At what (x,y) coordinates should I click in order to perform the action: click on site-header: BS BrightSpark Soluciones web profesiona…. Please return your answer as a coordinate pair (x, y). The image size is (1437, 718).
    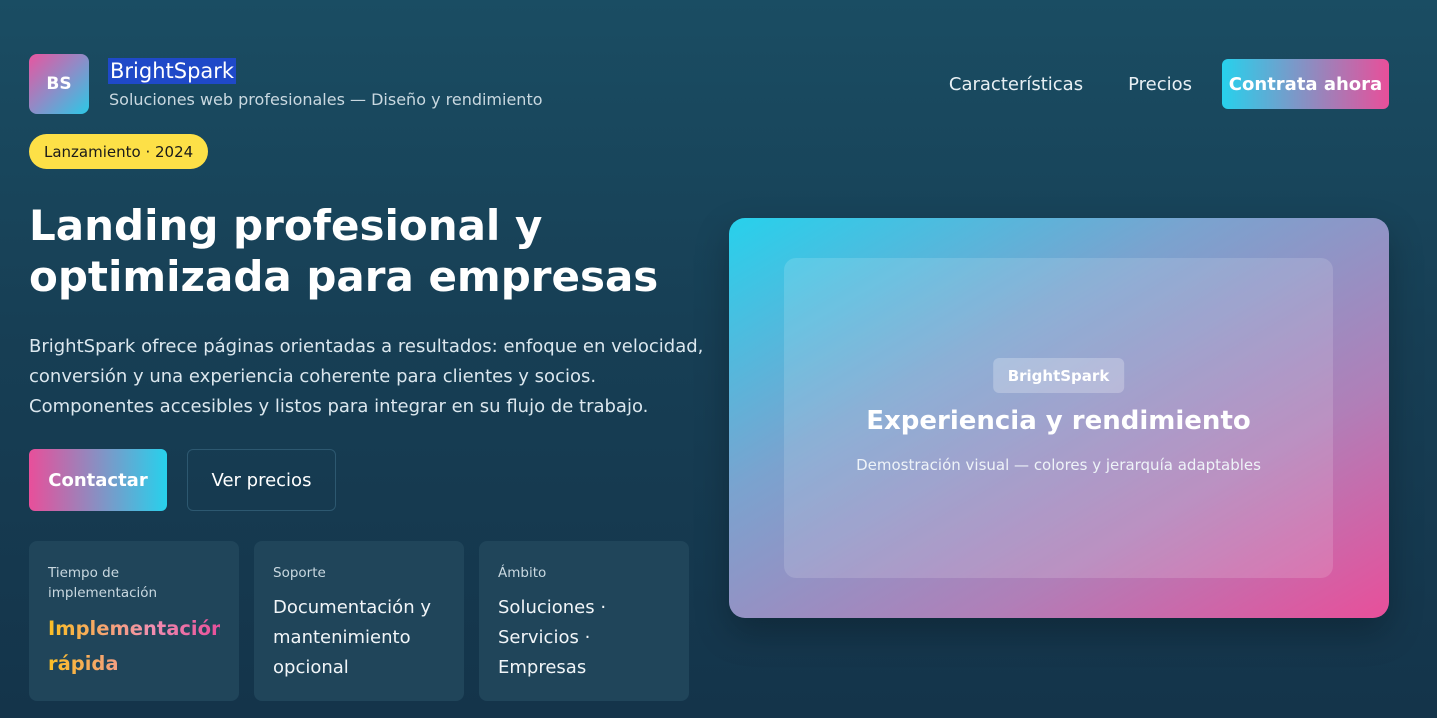
    Looking at the image, I should click on (709, 84).